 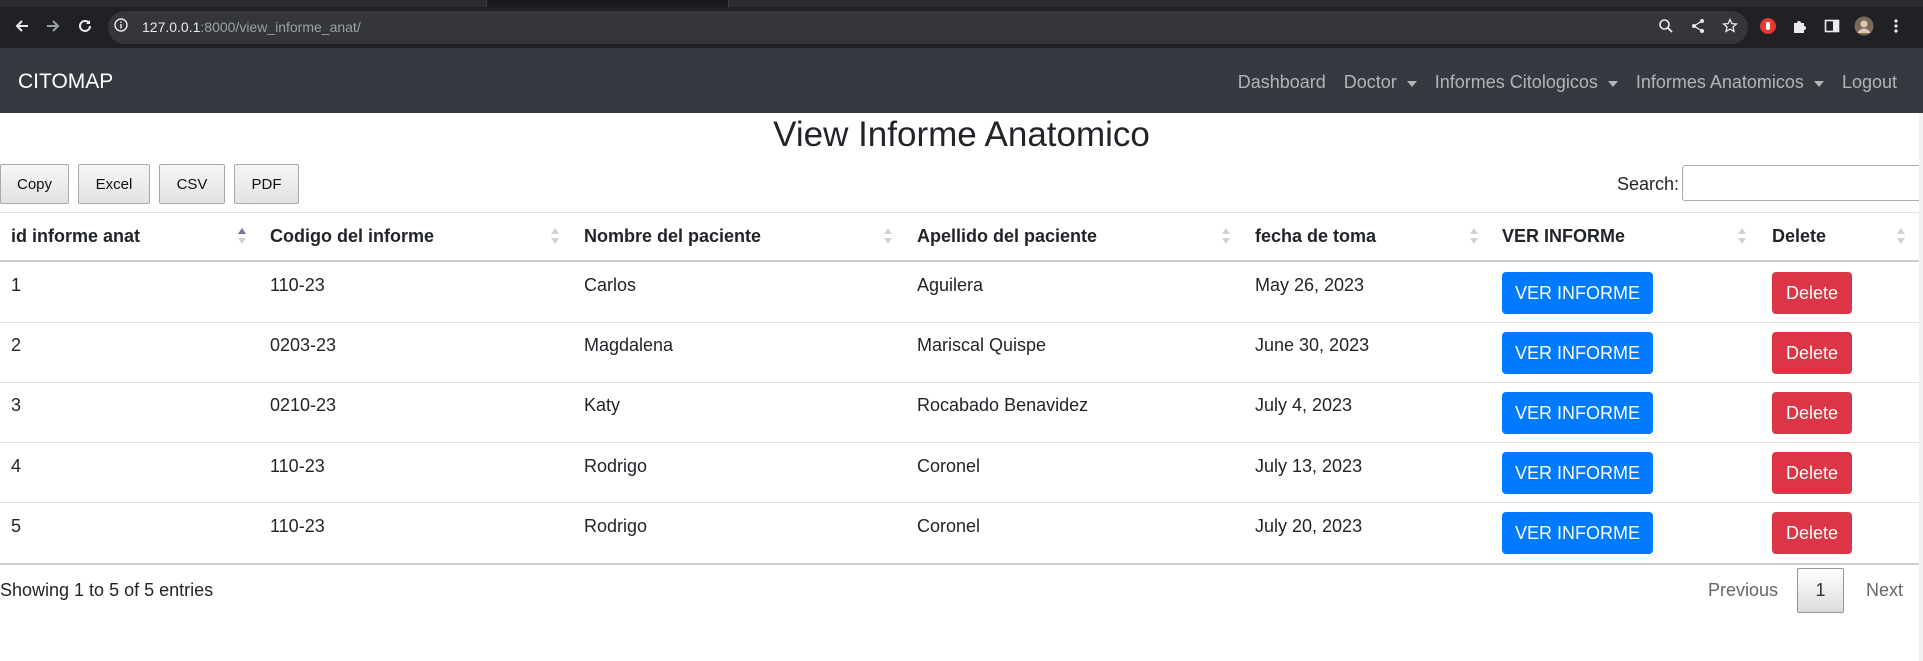 I want to click on forward-icon, so click(x=53, y=26).